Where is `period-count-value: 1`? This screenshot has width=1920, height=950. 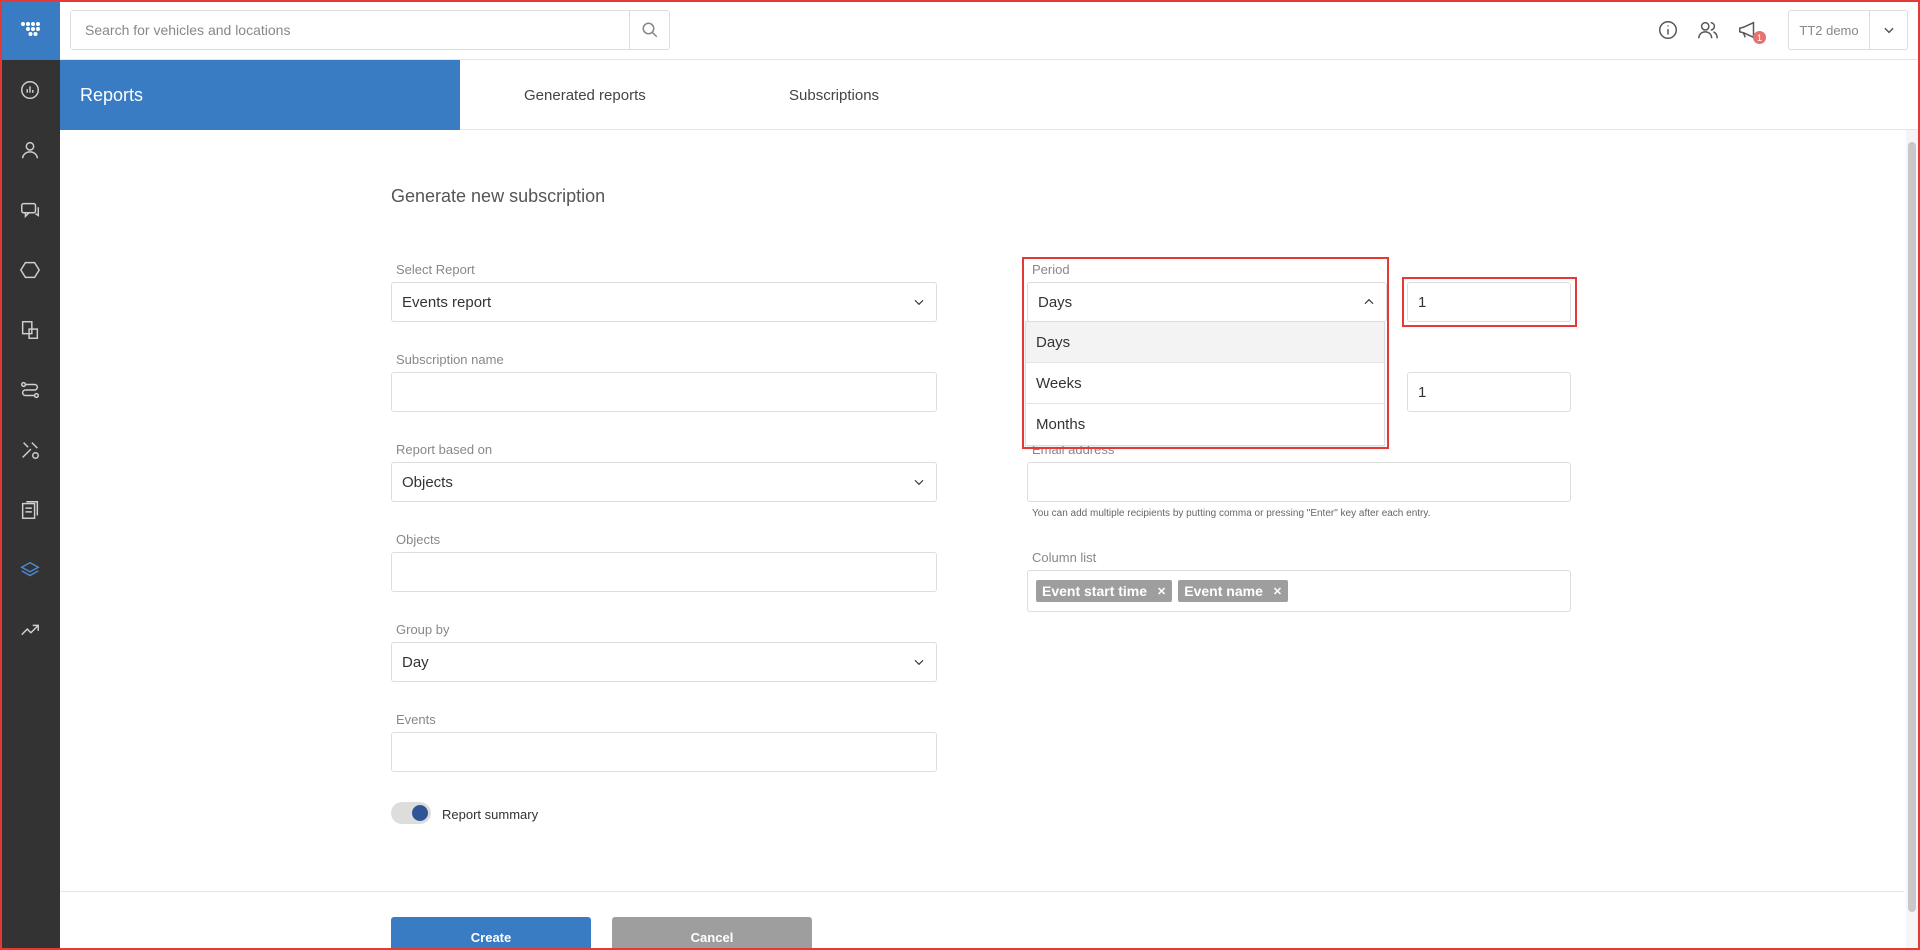 period-count-value: 1 is located at coordinates (1422, 302).